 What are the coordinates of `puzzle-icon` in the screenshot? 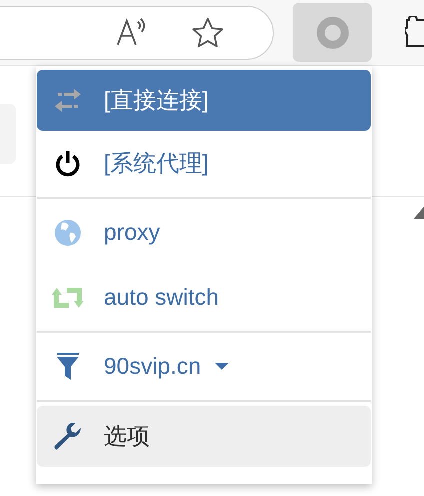 It's located at (414, 33).